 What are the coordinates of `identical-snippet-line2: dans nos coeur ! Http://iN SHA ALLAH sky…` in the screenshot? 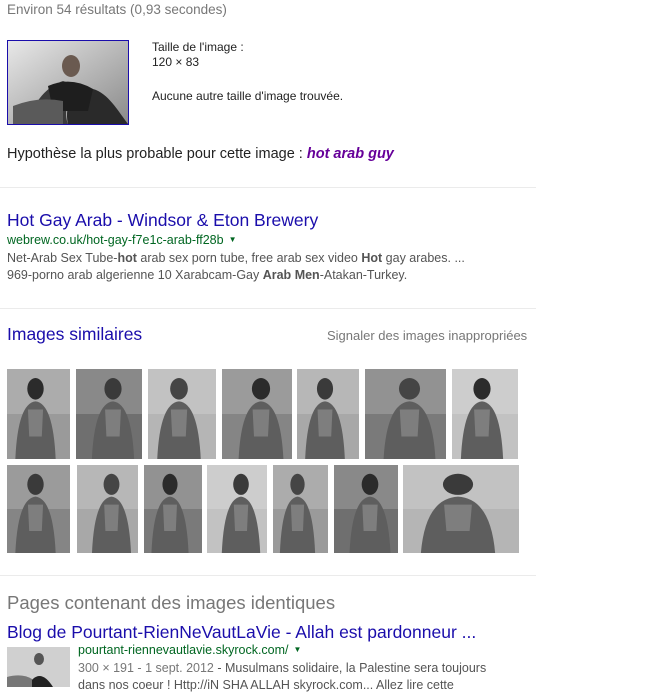 It's located at (266, 685).